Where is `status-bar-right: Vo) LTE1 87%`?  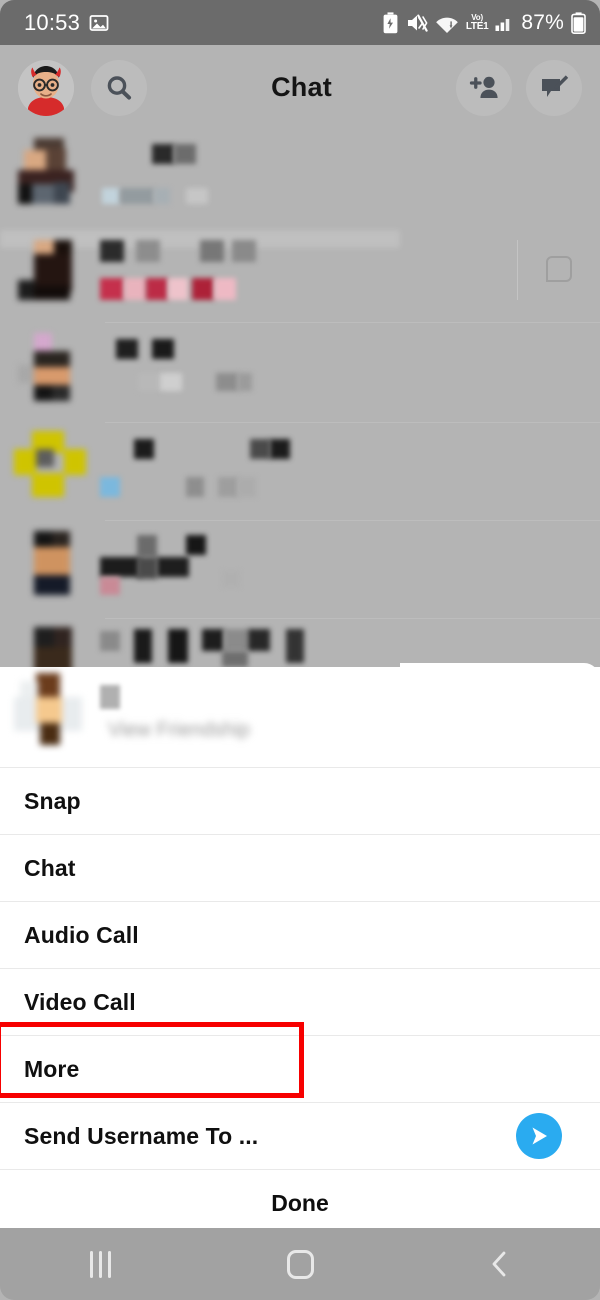 status-bar-right: Vo) LTE1 87% is located at coordinates (484, 23).